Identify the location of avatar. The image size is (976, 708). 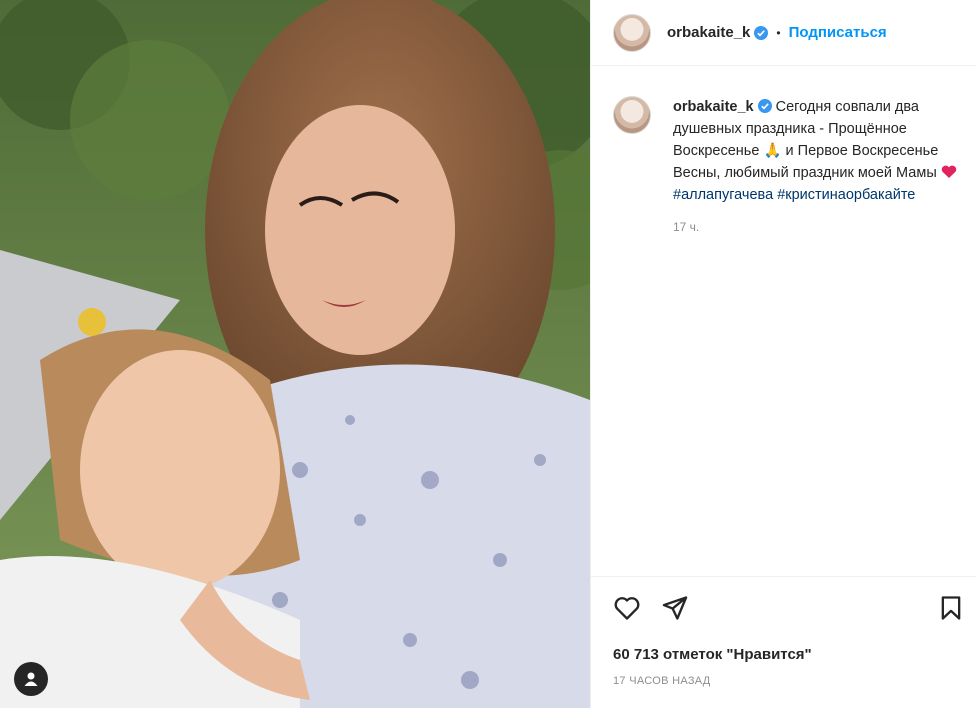
(632, 32).